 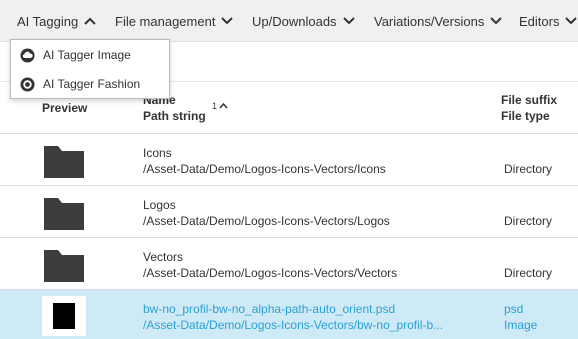 I want to click on row-type: Image, so click(x=521, y=325).